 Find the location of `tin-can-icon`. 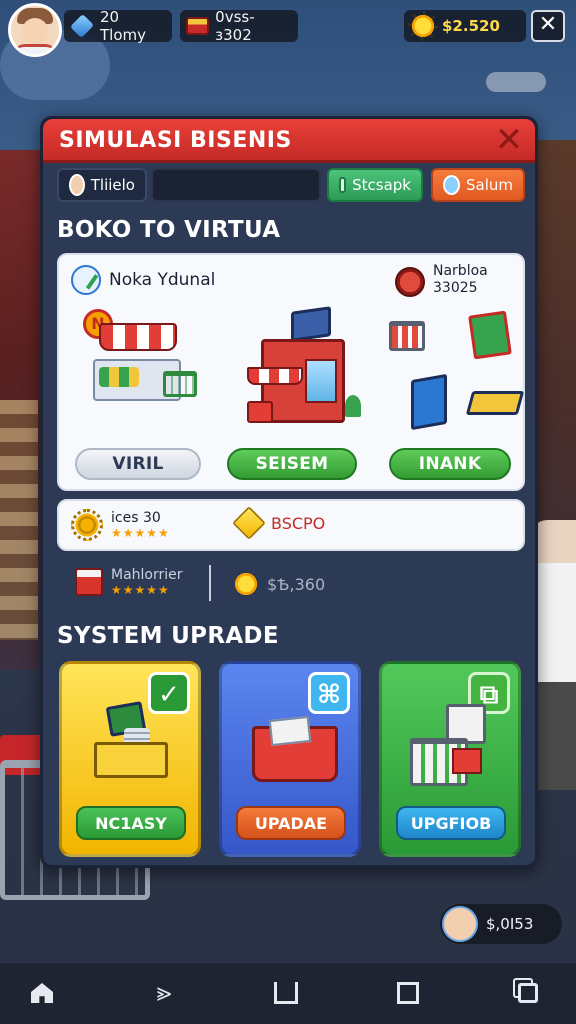

tin-can-icon is located at coordinates (410, 282).